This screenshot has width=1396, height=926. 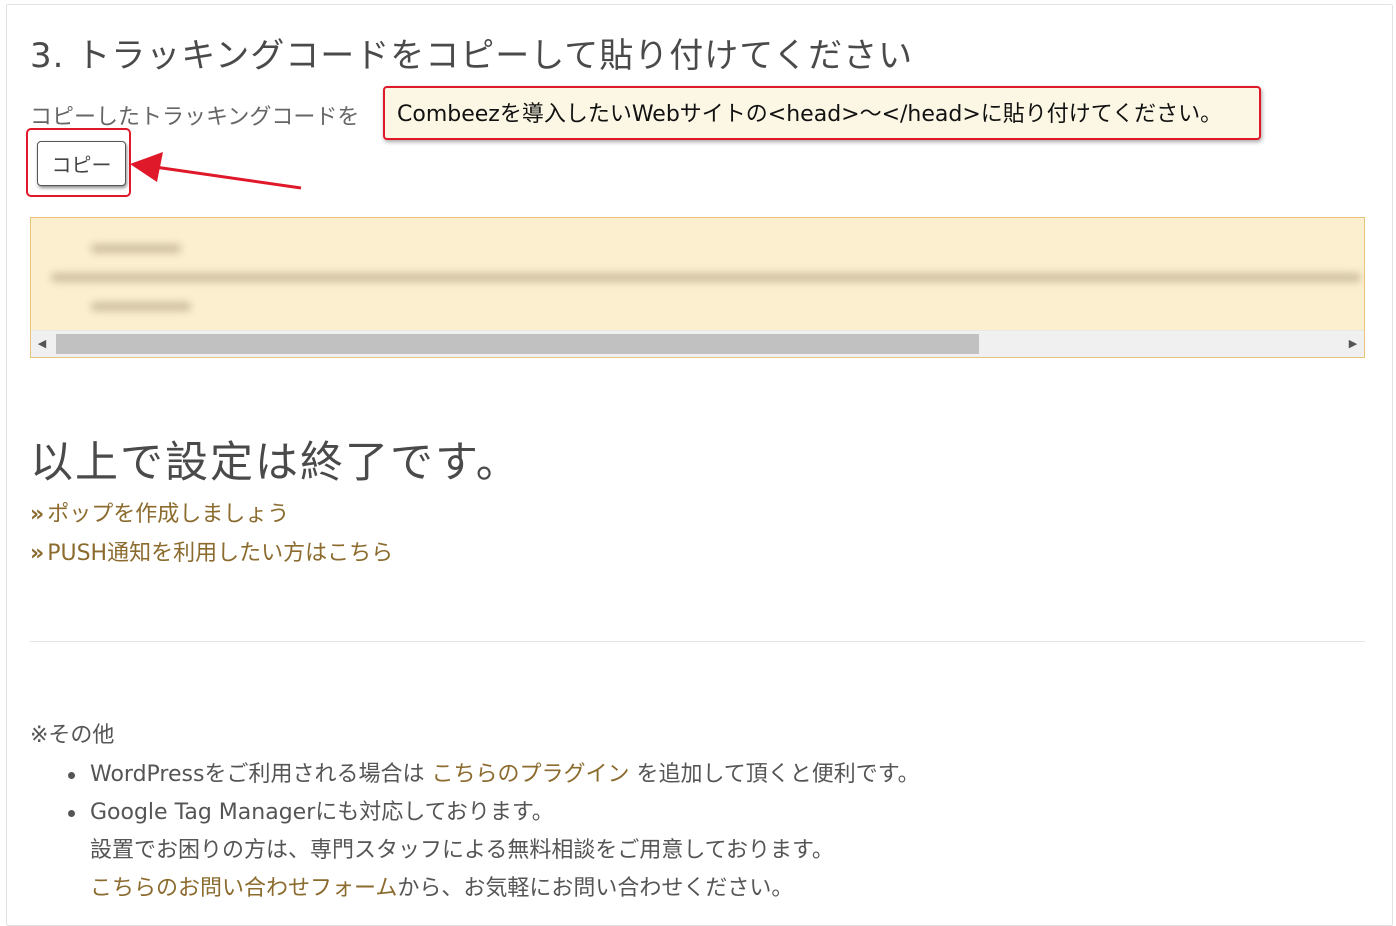 What do you see at coordinates (257, 774) in the screenshot?
I see `wordpress-text: WordPressをご利用される場合は` at bounding box center [257, 774].